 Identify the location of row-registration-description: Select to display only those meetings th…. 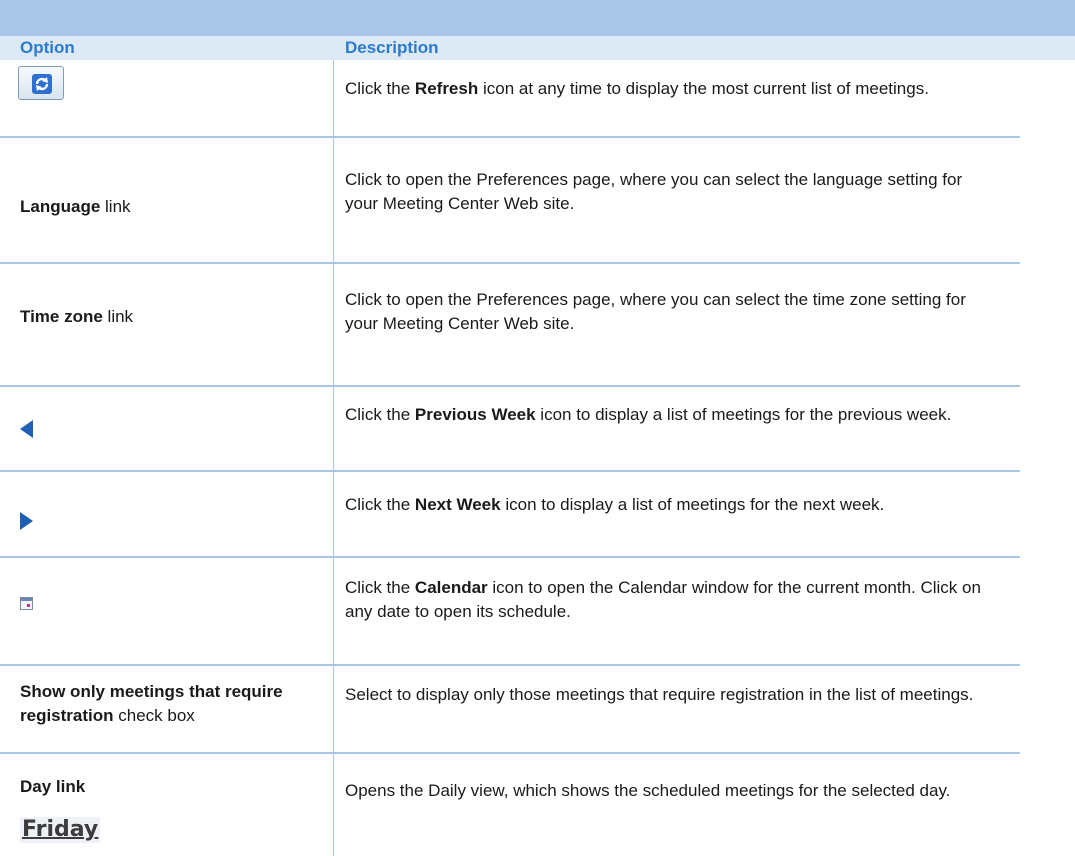
(659, 694).